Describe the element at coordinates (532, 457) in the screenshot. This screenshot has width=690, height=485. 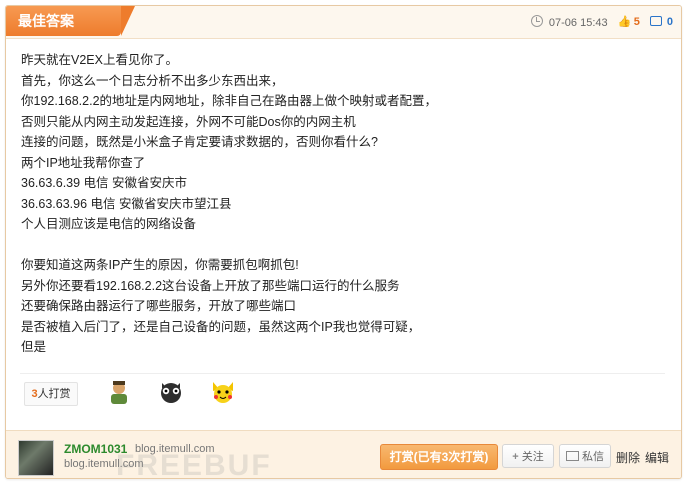
I see `follow-label: 关注` at that location.